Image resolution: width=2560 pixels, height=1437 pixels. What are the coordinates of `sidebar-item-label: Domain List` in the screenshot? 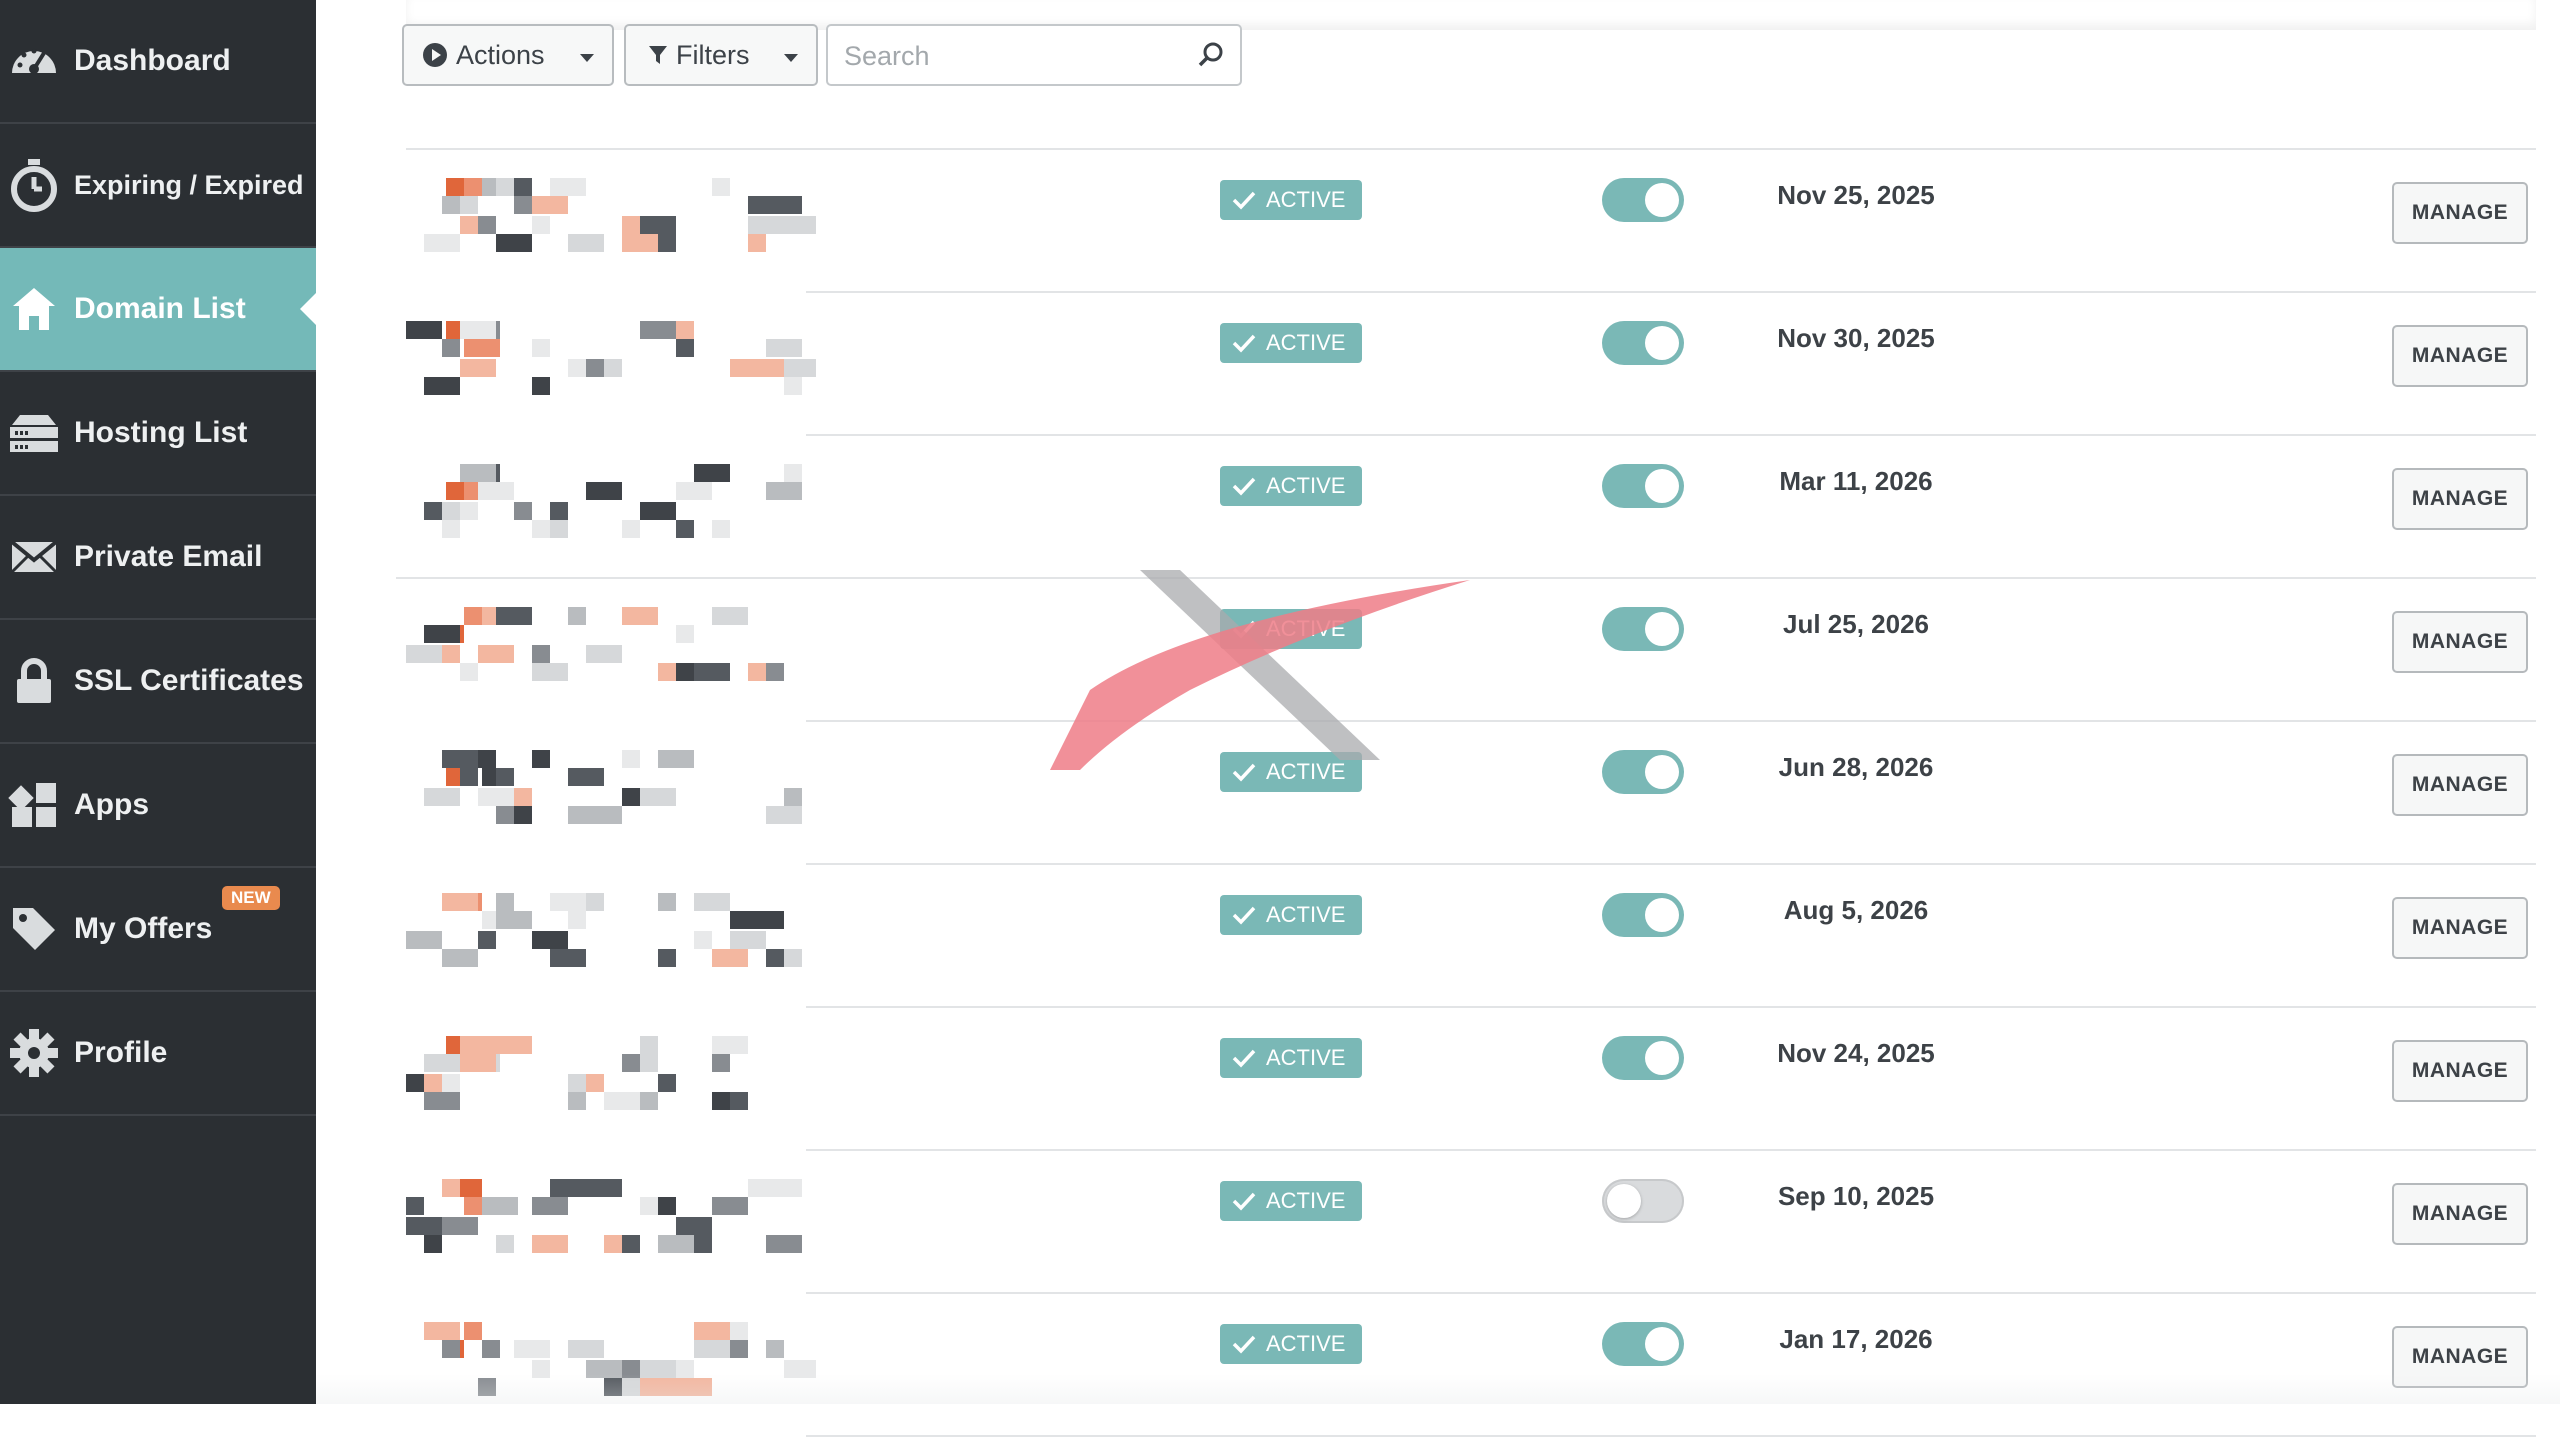 It's located at (160, 308).